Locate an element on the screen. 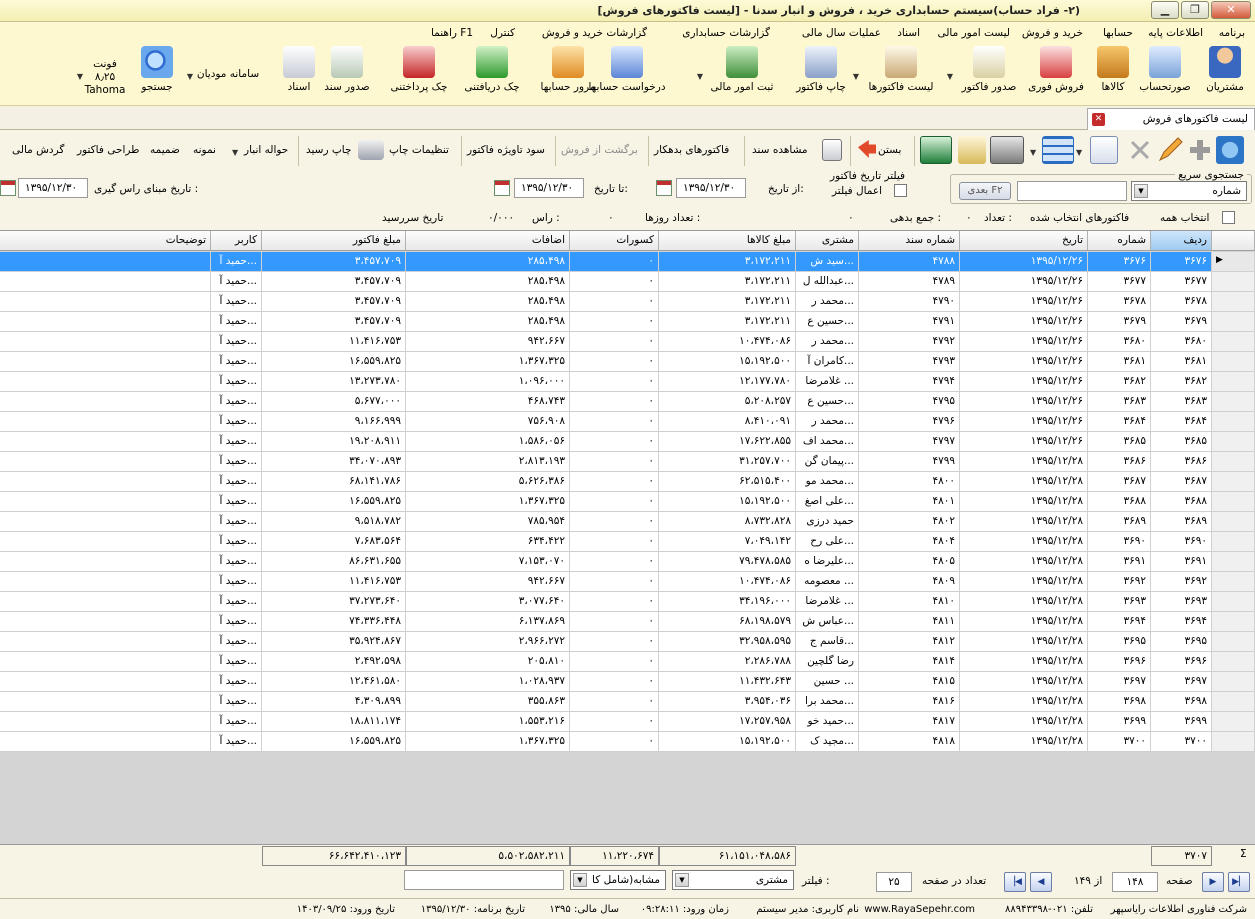 The height and width of the screenshot is (919, 1255). issue-invoice-button: صدور فاکتور is located at coordinates (989, 69).